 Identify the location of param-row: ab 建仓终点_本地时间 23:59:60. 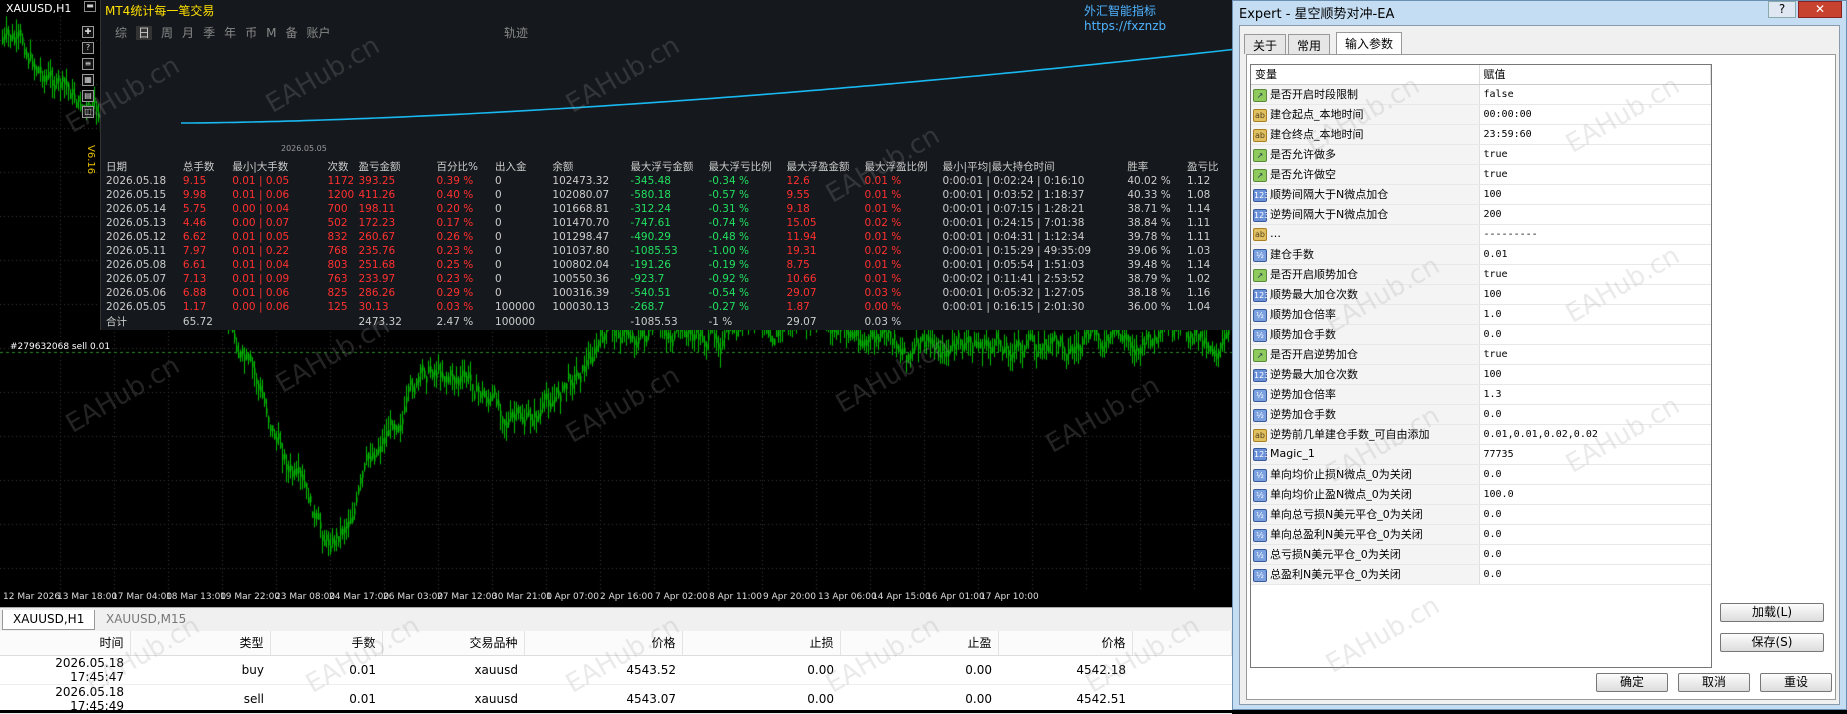
(1481, 134).